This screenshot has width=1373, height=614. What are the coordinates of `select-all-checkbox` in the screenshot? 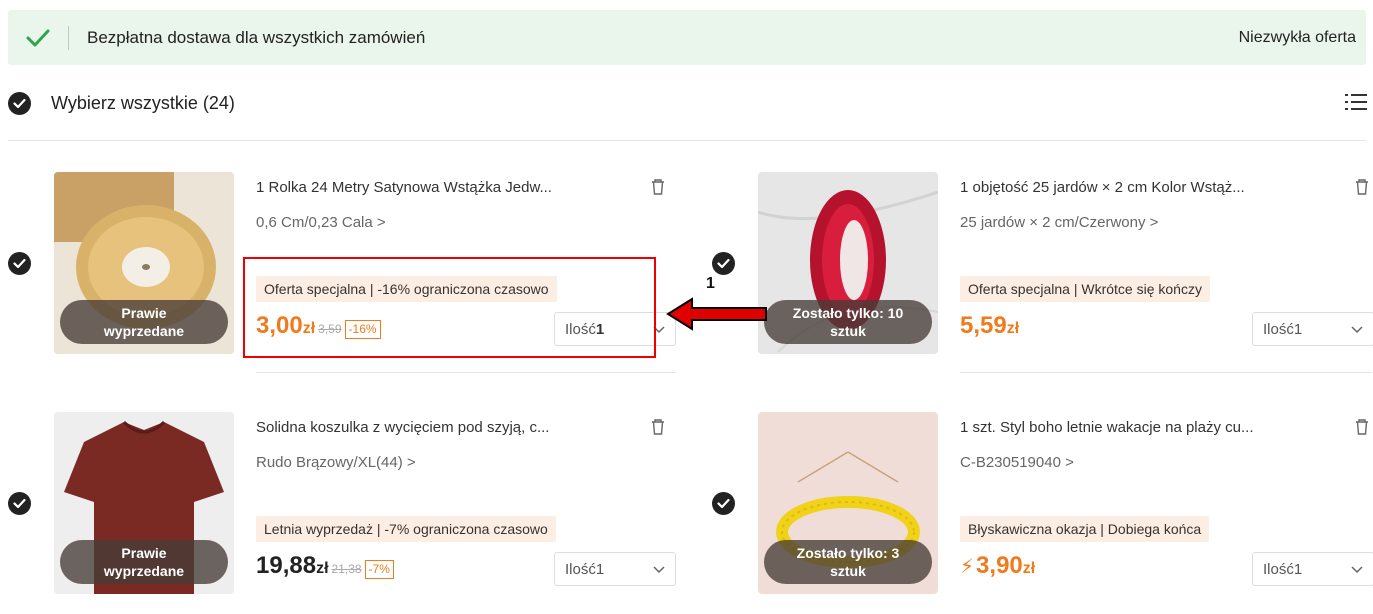 It's located at (19, 103).